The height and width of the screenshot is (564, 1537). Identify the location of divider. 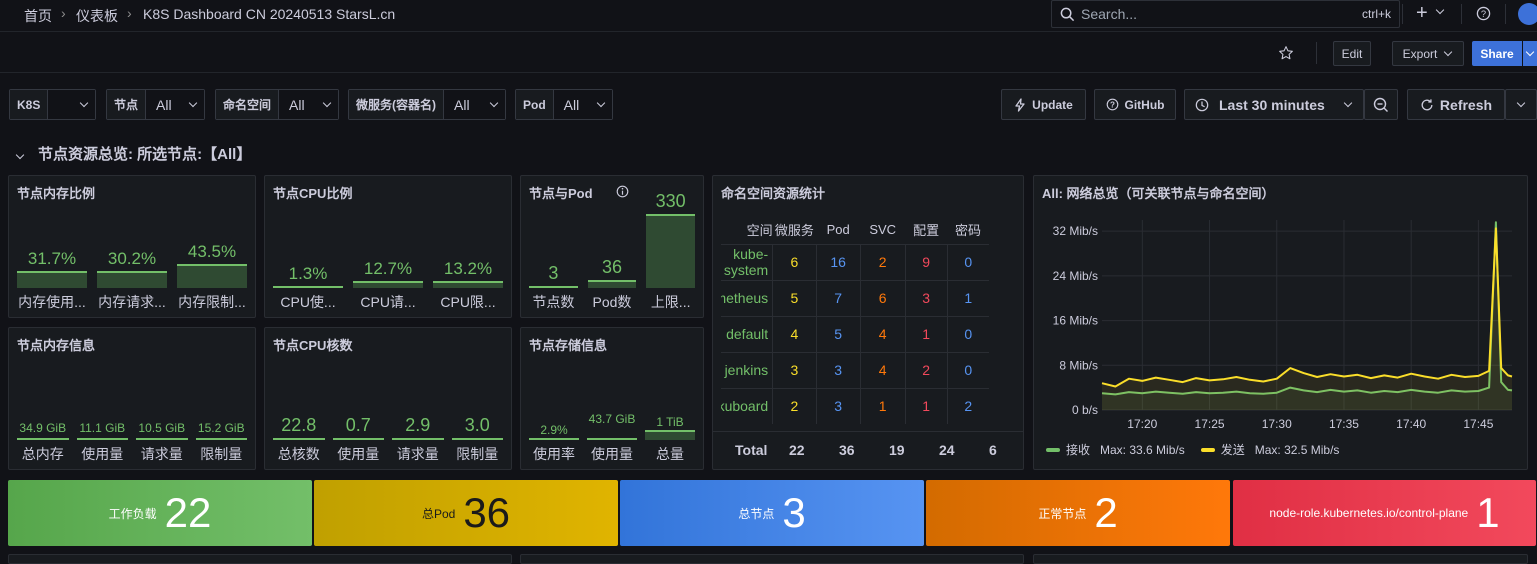
(1505, 14).